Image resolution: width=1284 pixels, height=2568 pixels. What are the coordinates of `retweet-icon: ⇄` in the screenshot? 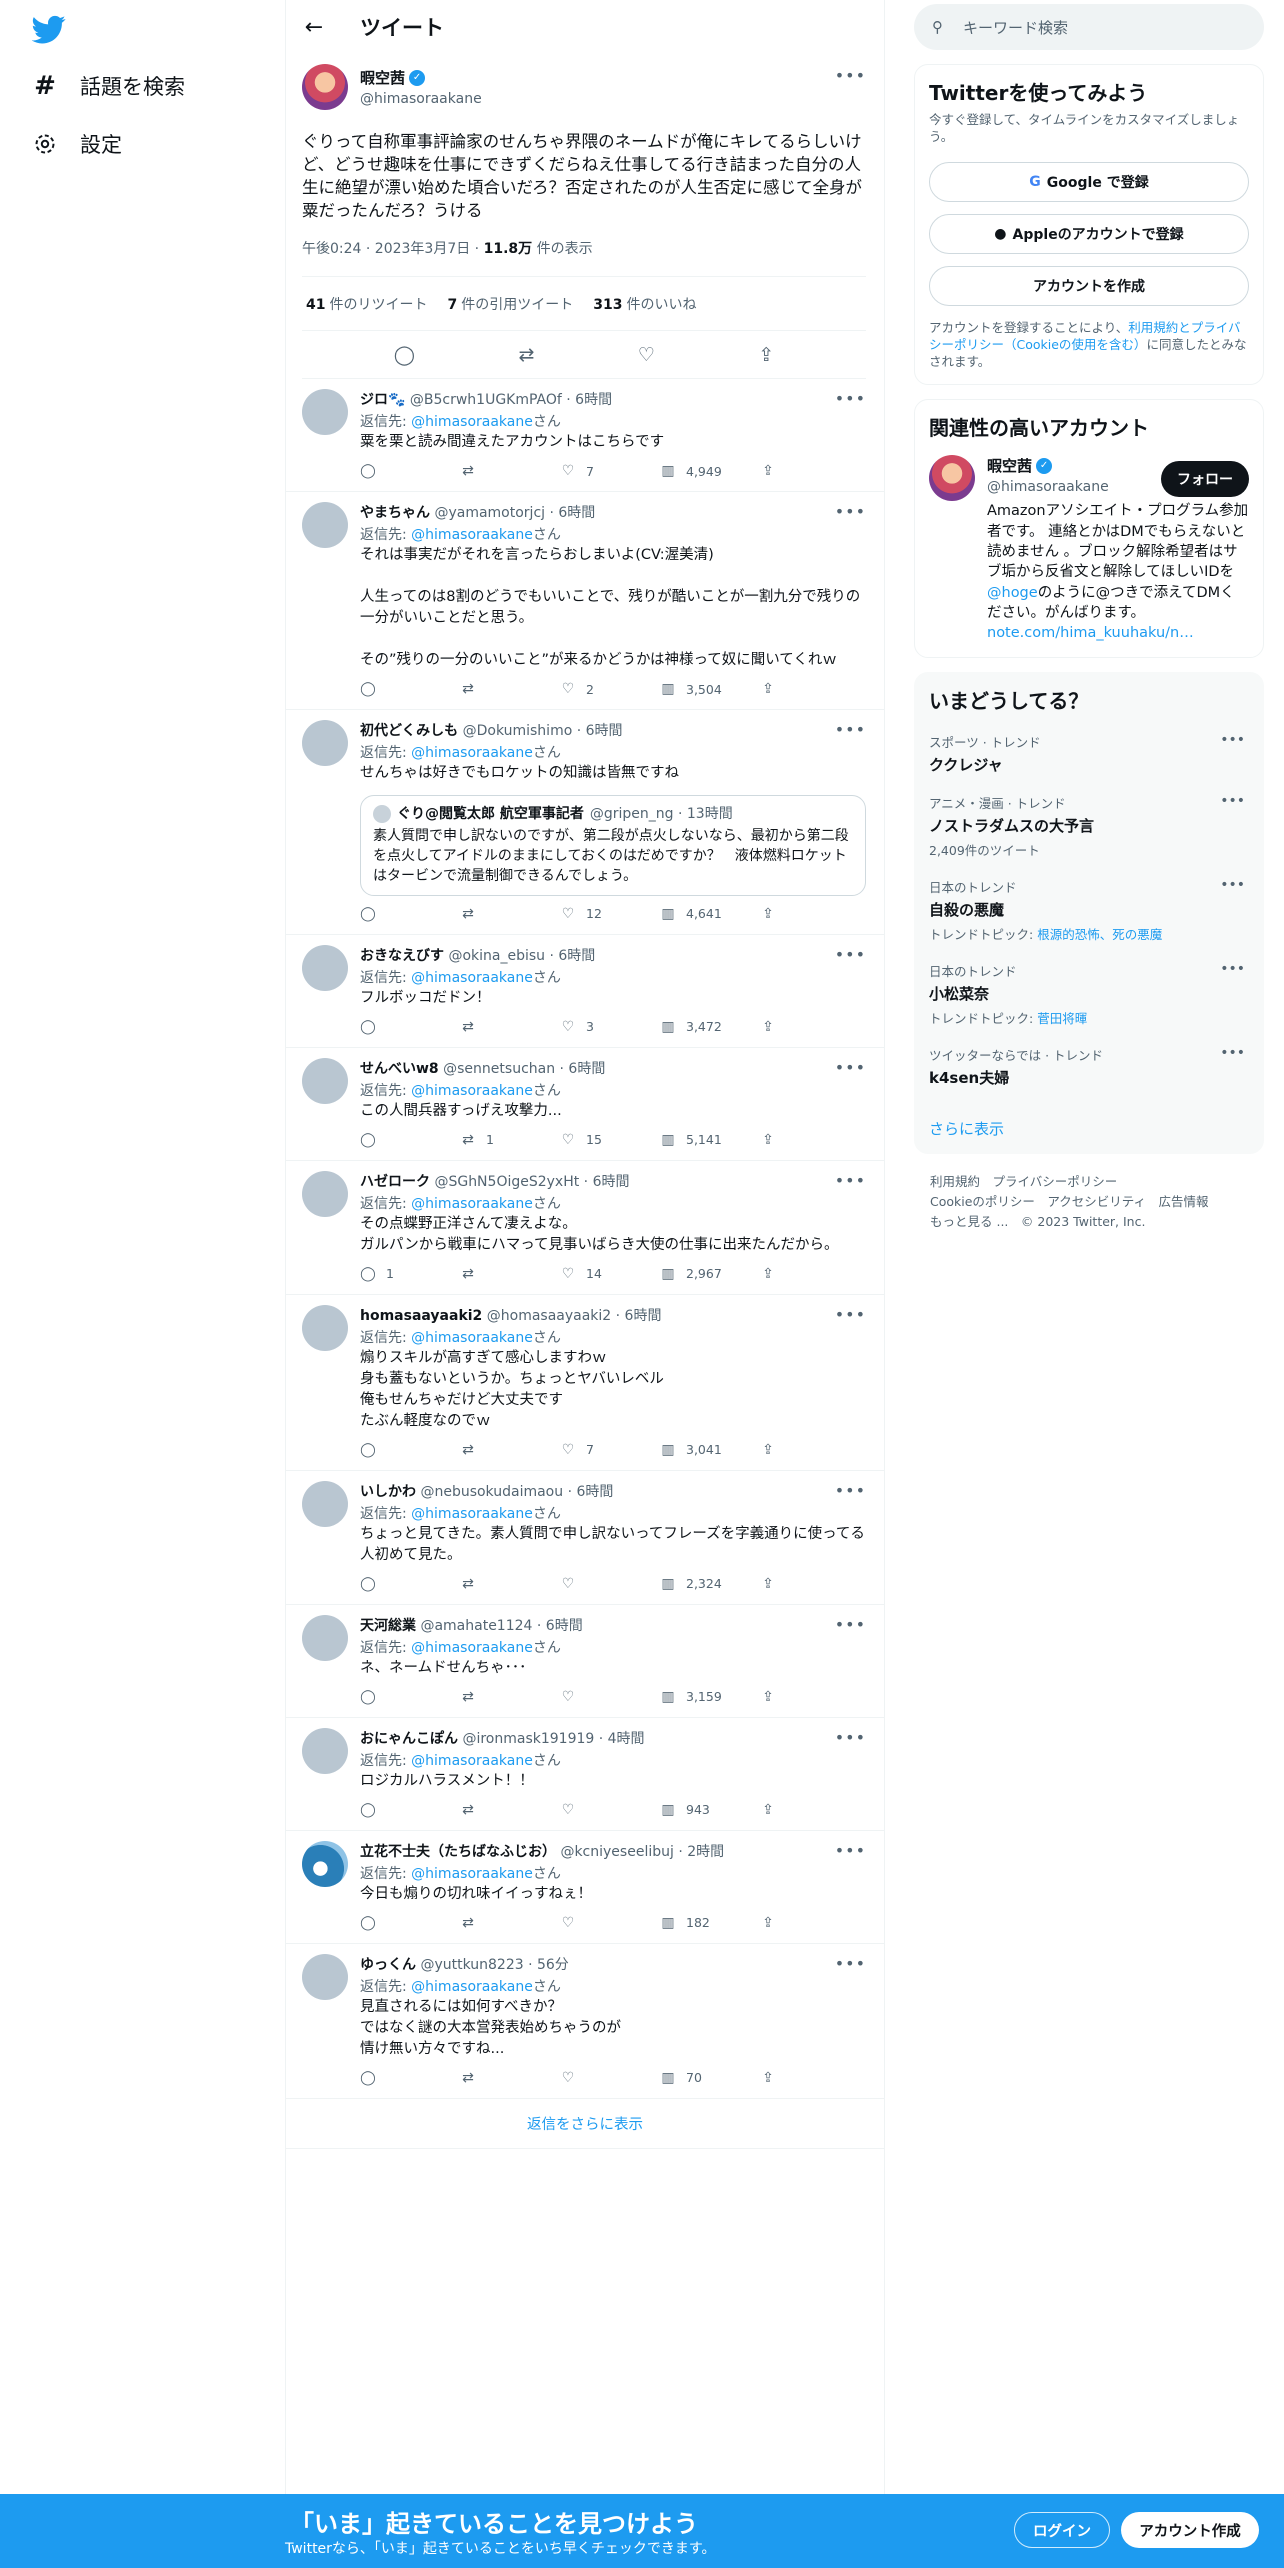 It's located at (526, 355).